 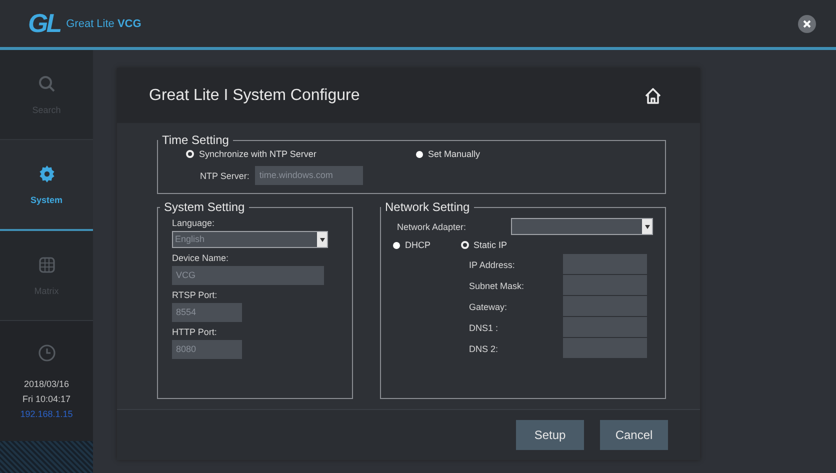 I want to click on field-label: Language:, so click(x=193, y=223).